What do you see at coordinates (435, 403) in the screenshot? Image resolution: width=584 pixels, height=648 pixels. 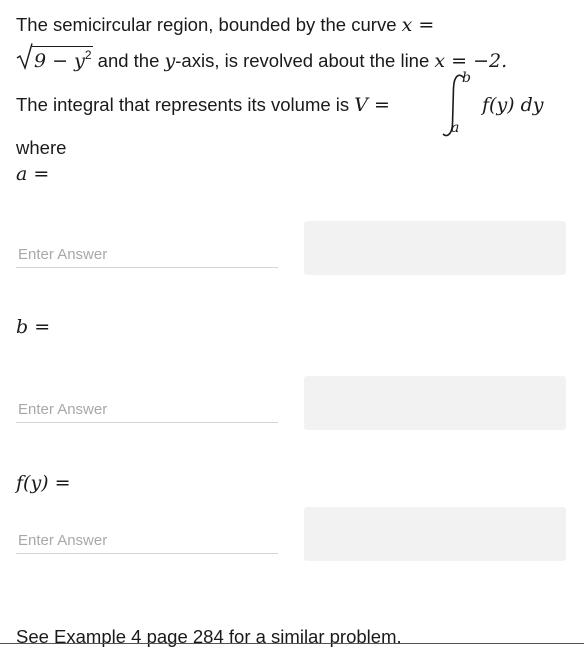 I see `feedback-box-b` at bounding box center [435, 403].